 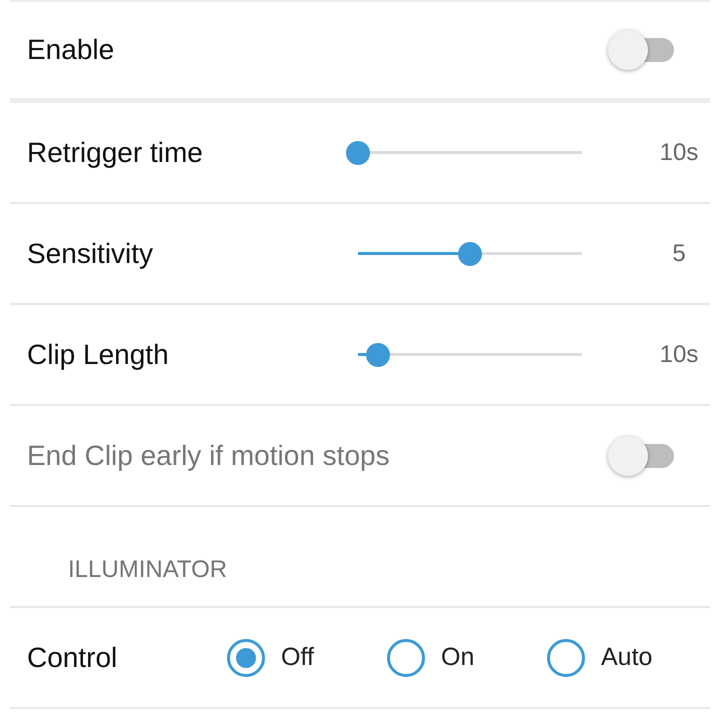 I want to click on setting-label: Enable, so click(x=70, y=50).